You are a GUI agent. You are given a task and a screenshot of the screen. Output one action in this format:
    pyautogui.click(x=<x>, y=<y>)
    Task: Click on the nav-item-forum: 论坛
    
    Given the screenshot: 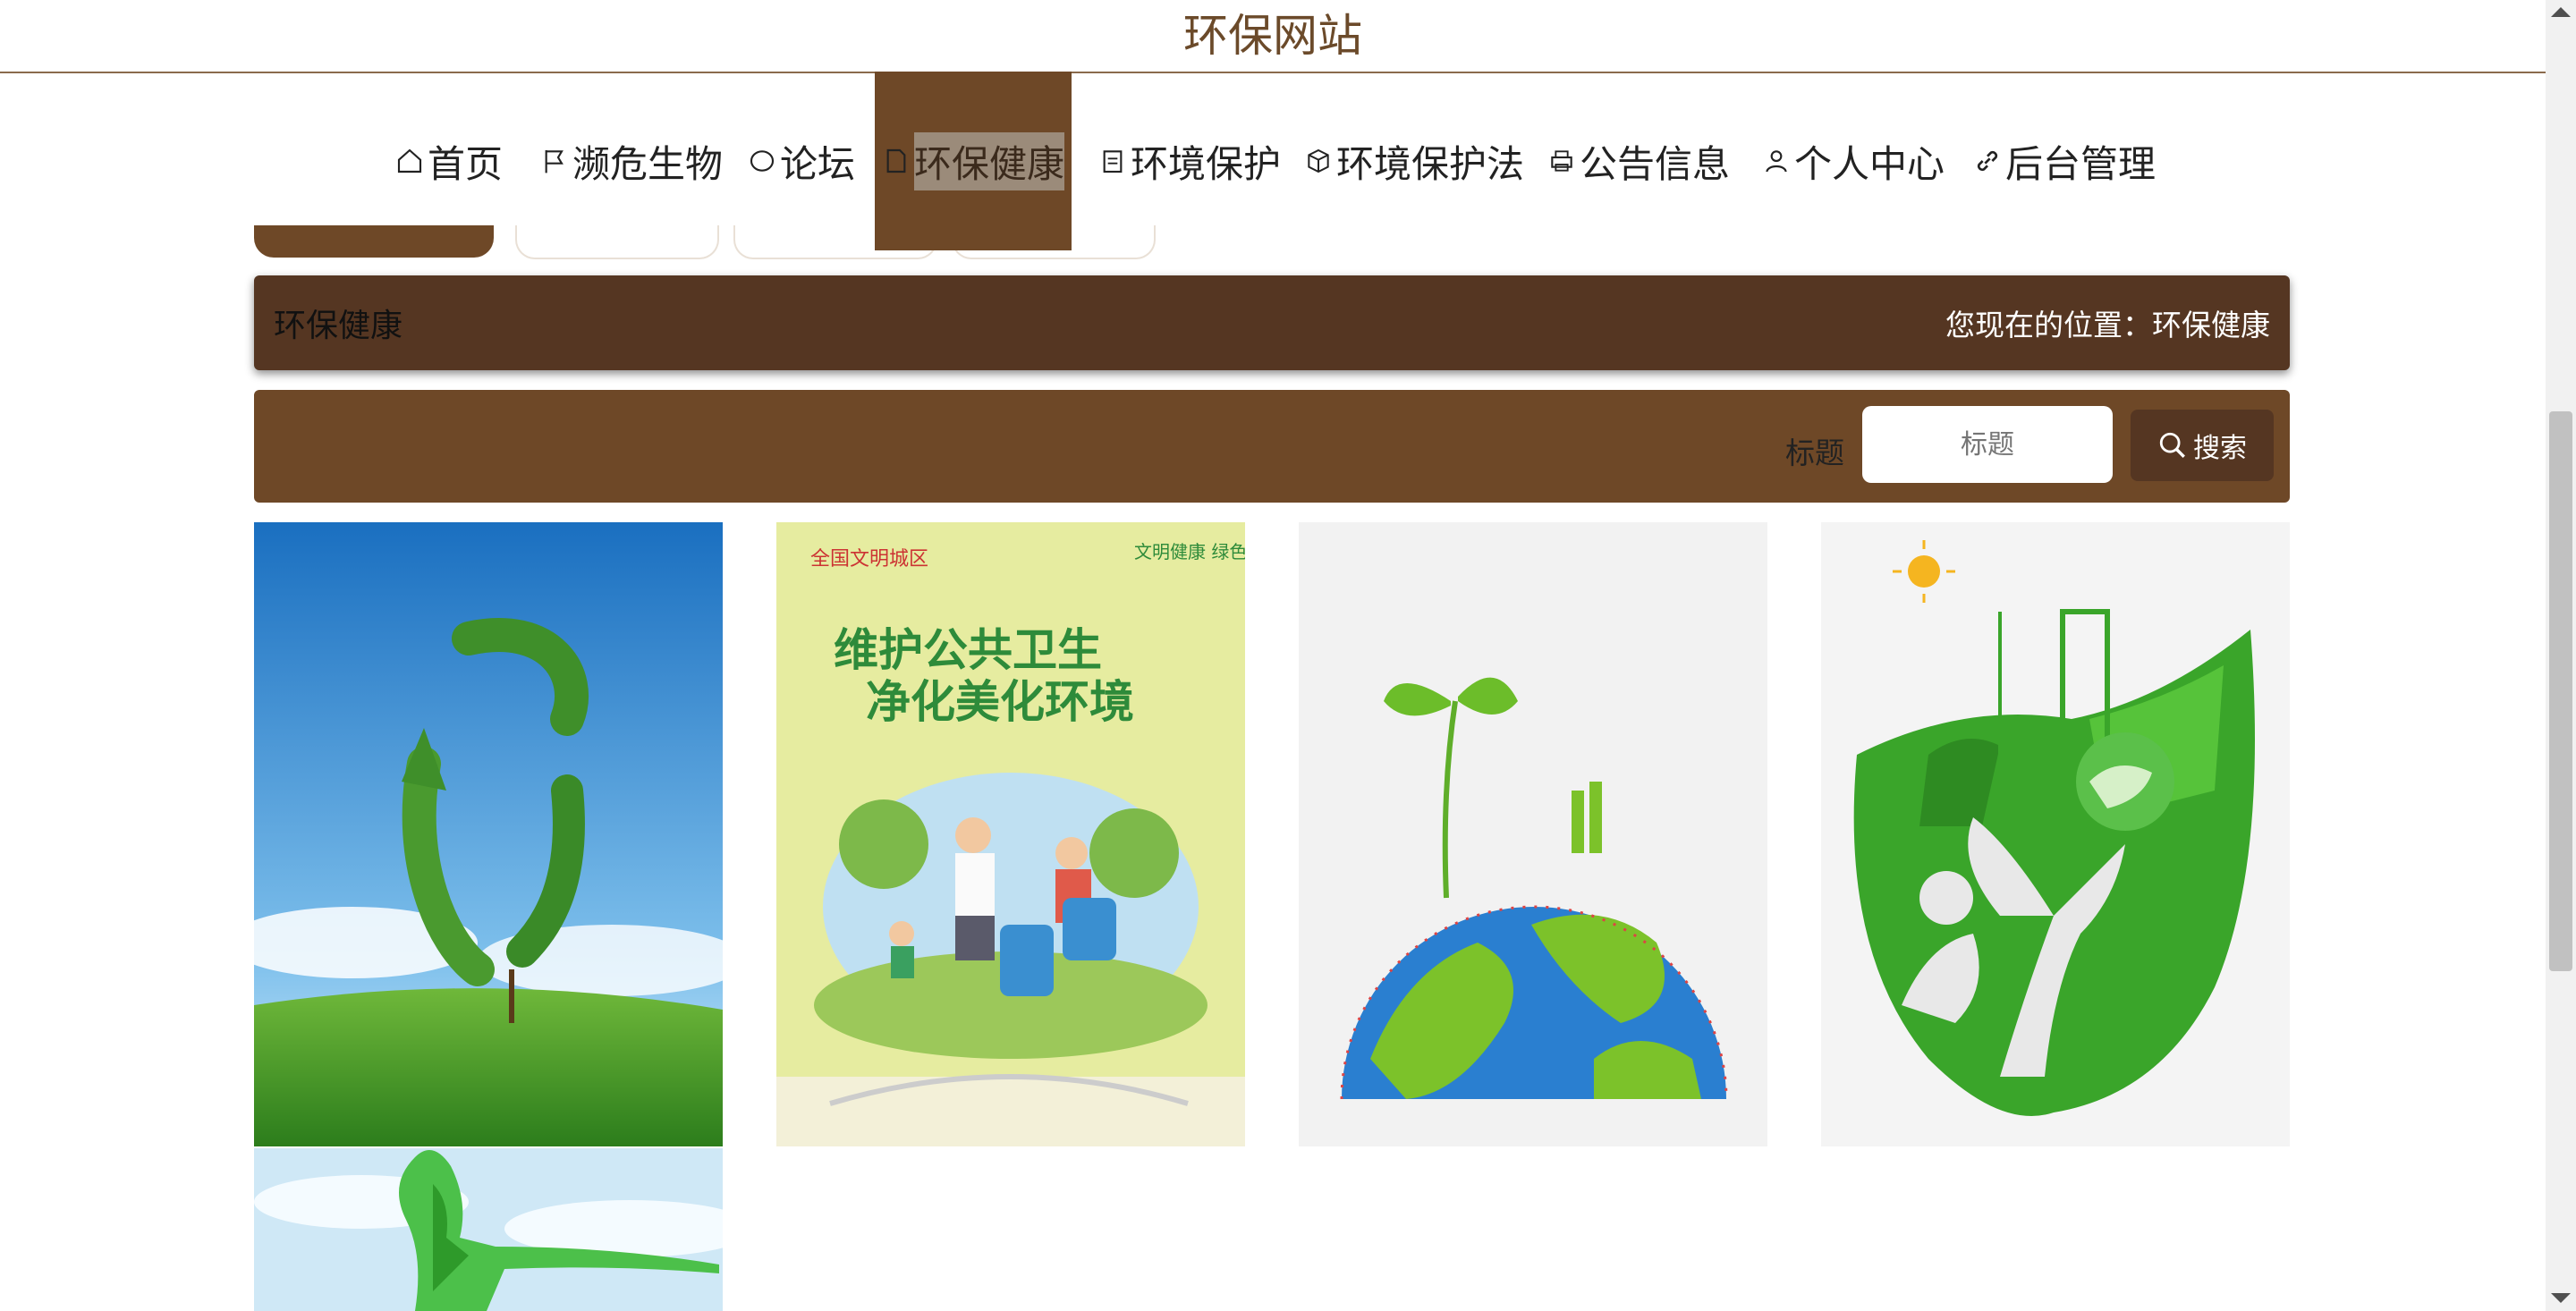 What is the action you would take?
    pyautogui.click(x=801, y=161)
    